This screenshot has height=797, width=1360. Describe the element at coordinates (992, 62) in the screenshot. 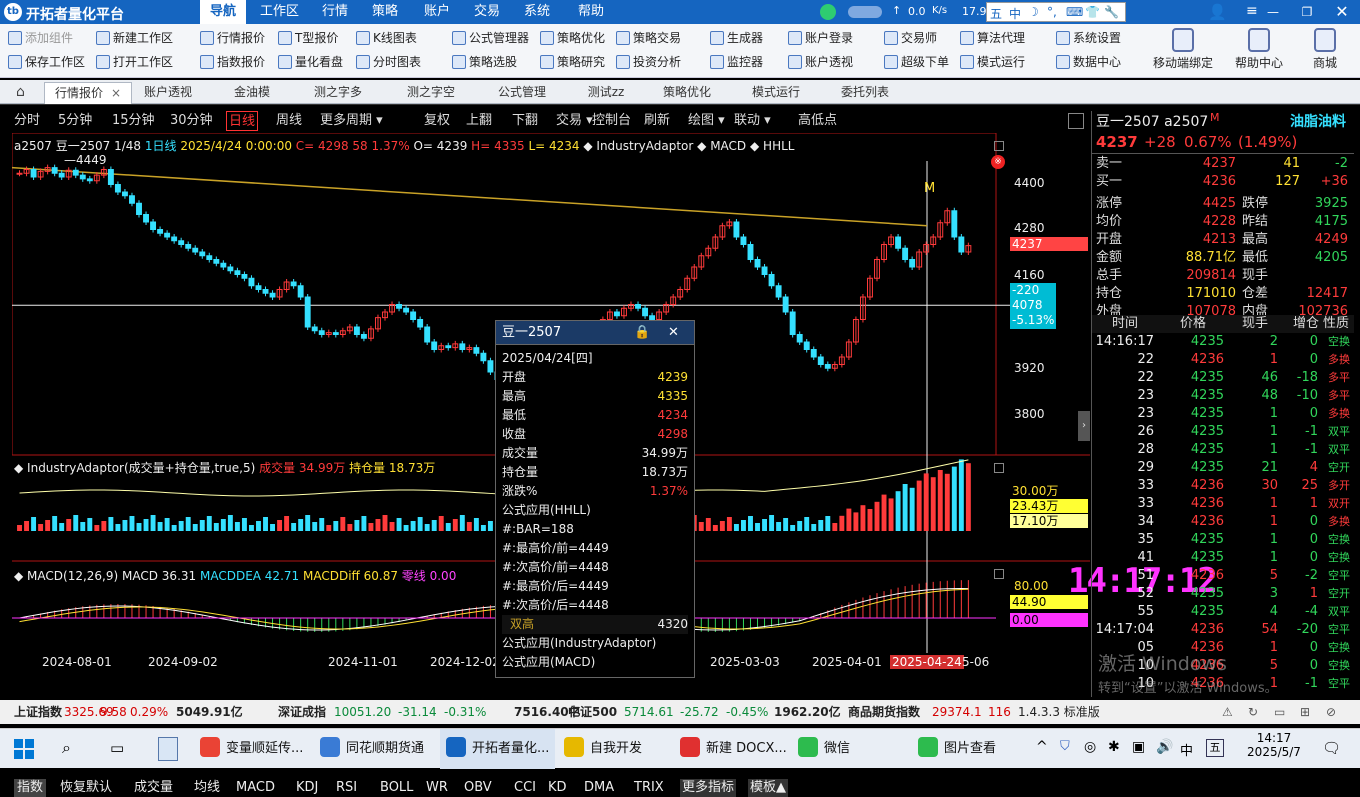

I see `toolbar-item-11-1: 模式运行` at that location.